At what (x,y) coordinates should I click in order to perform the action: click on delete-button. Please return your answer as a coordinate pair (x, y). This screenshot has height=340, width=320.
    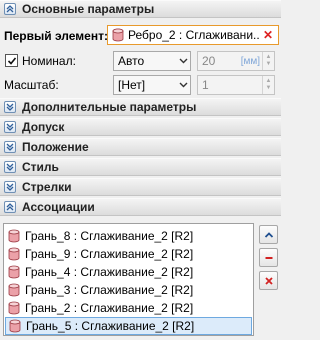
    Looking at the image, I should click on (268, 280).